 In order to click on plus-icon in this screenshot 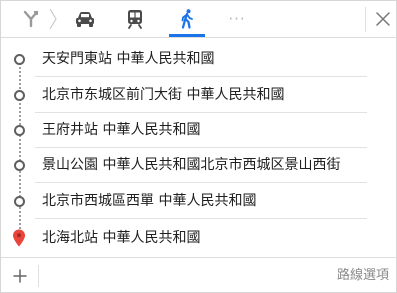, I will do `click(20, 276)`.